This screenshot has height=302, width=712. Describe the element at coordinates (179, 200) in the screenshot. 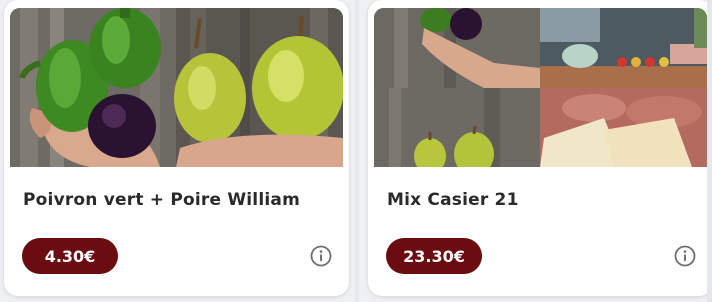

I see `product-title: Poivron vert + Poire William` at that location.